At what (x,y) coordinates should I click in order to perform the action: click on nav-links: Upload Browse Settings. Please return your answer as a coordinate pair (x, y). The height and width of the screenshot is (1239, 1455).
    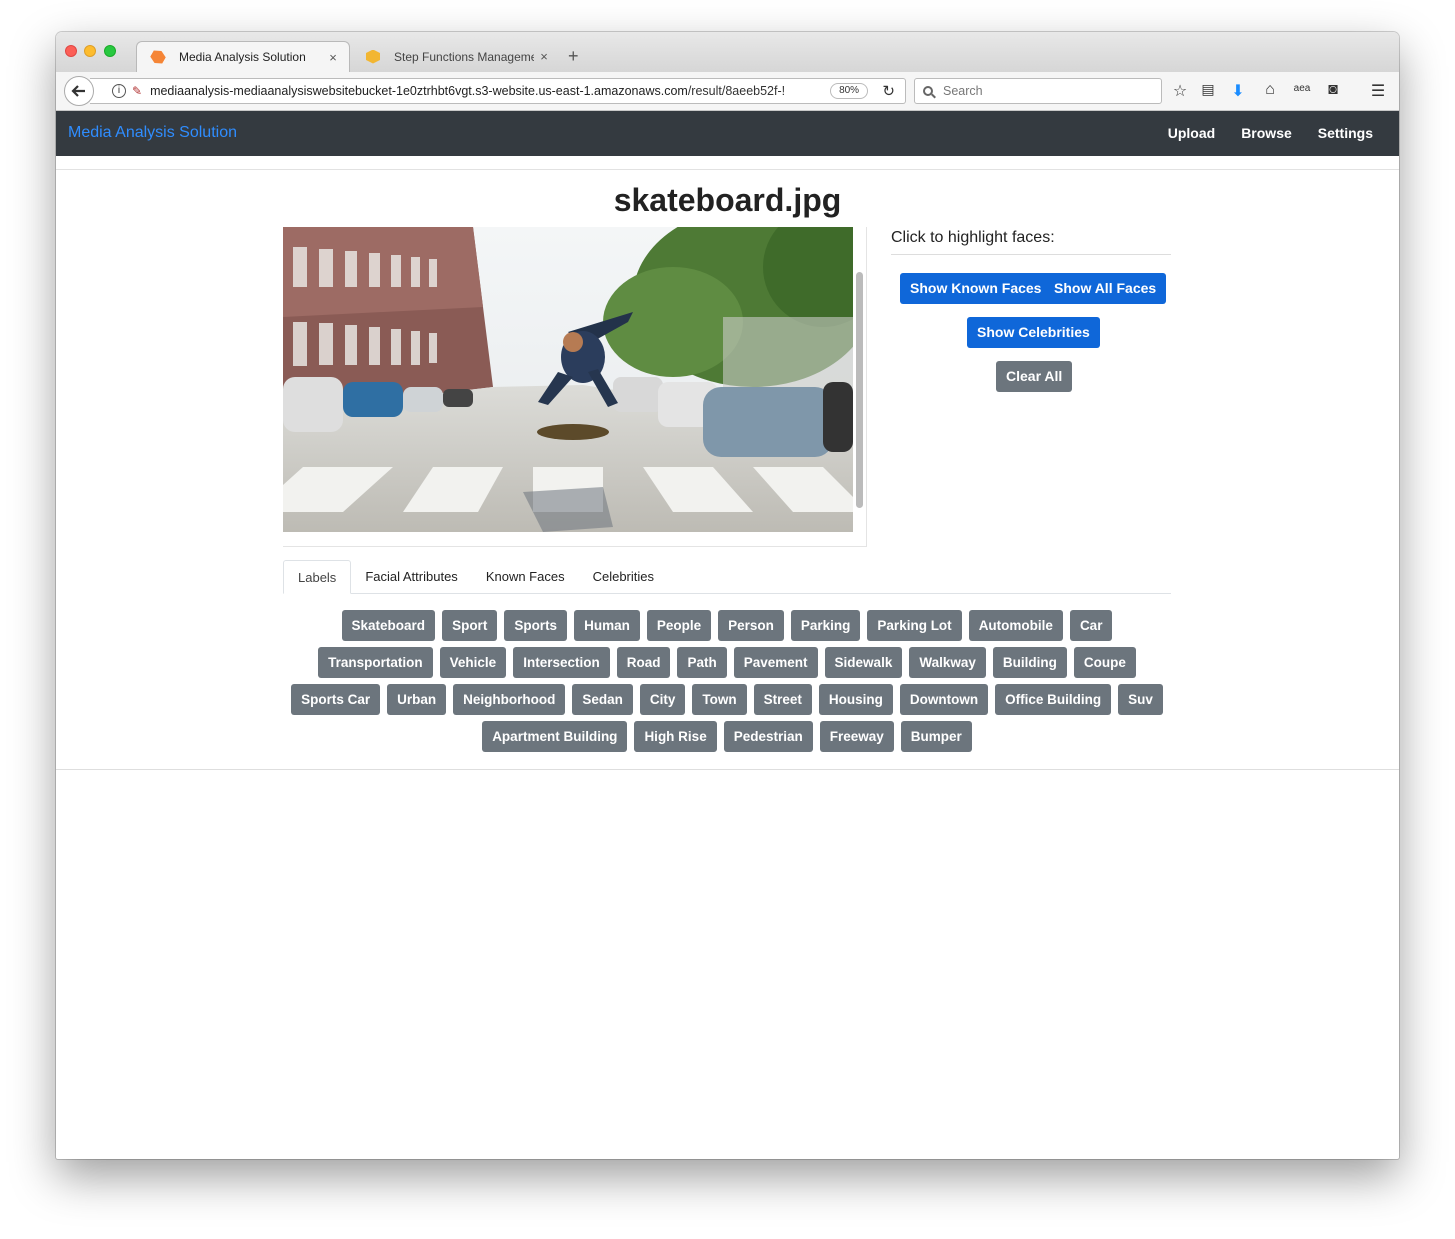
    Looking at the image, I should click on (1270, 133).